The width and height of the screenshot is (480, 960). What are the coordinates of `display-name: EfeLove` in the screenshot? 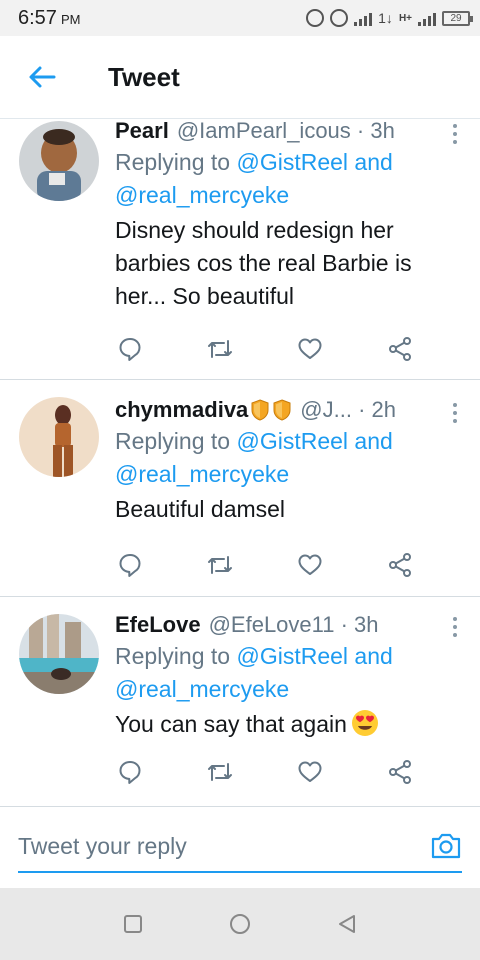 It's located at (158, 625).